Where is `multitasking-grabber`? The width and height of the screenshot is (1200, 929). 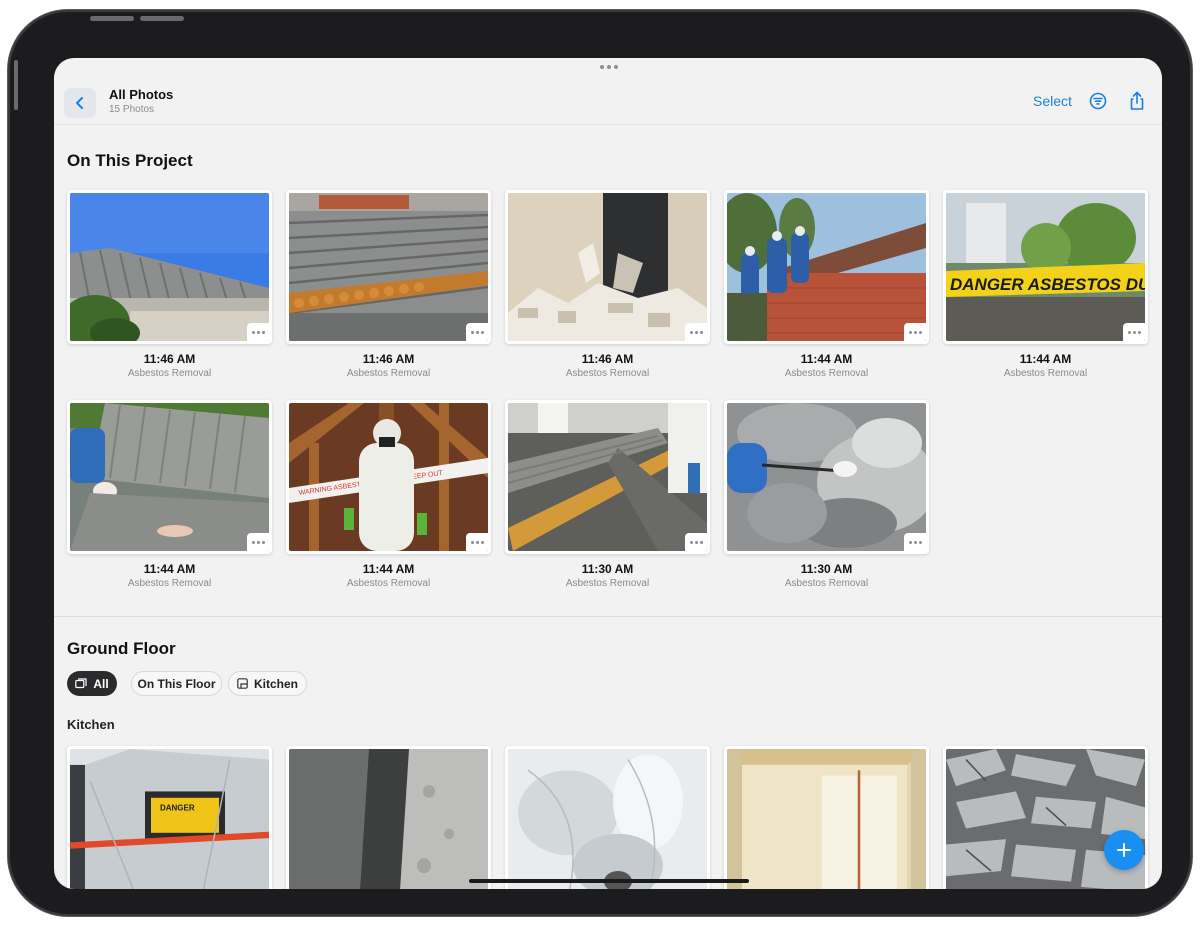 multitasking-grabber is located at coordinates (609, 67).